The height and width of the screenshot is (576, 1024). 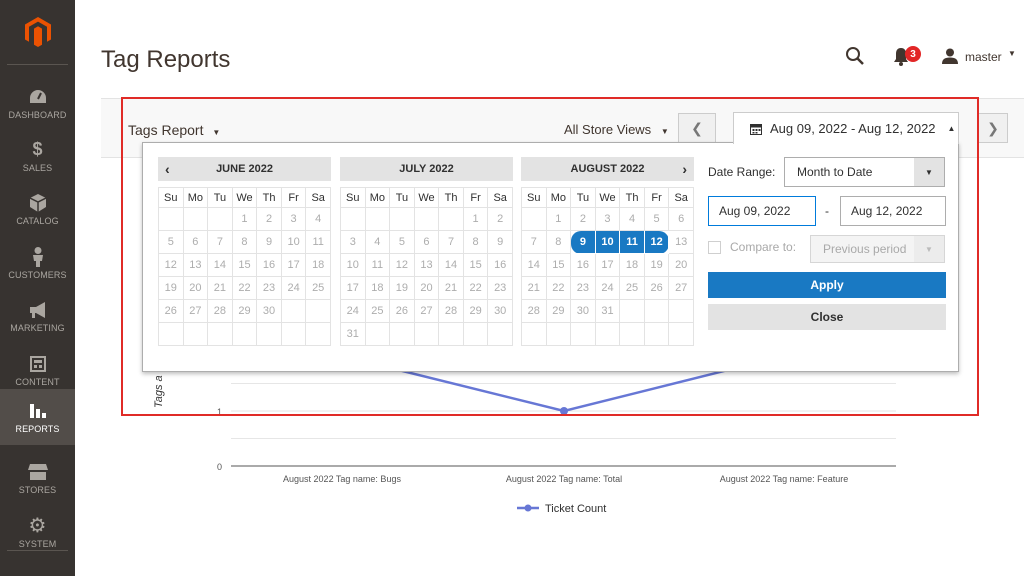 I want to click on compare-period-select: Previous period ▼, so click(x=877, y=249).